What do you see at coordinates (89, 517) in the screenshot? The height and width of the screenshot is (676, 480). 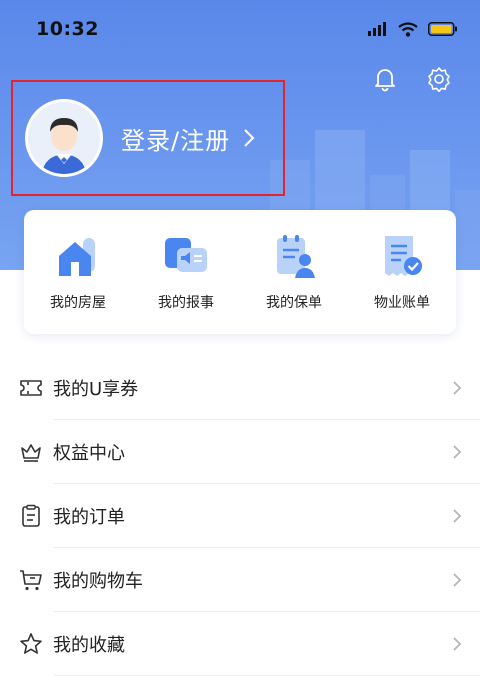 I see `menu-item-label: 我的订单` at bounding box center [89, 517].